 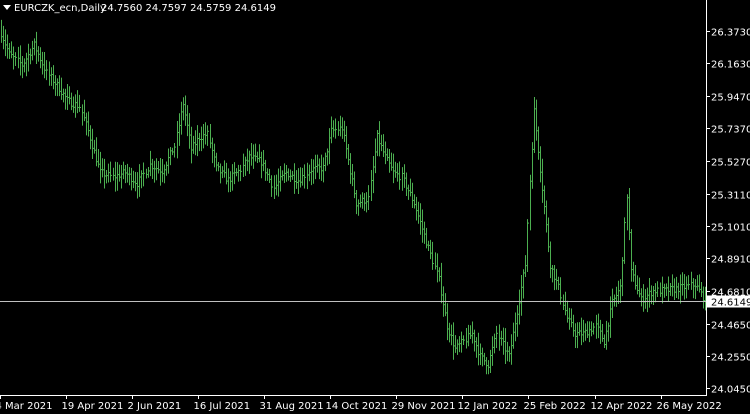 What do you see at coordinates (292, 406) in the screenshot?
I see `time-tick-label: 31 Aug 2021` at bounding box center [292, 406].